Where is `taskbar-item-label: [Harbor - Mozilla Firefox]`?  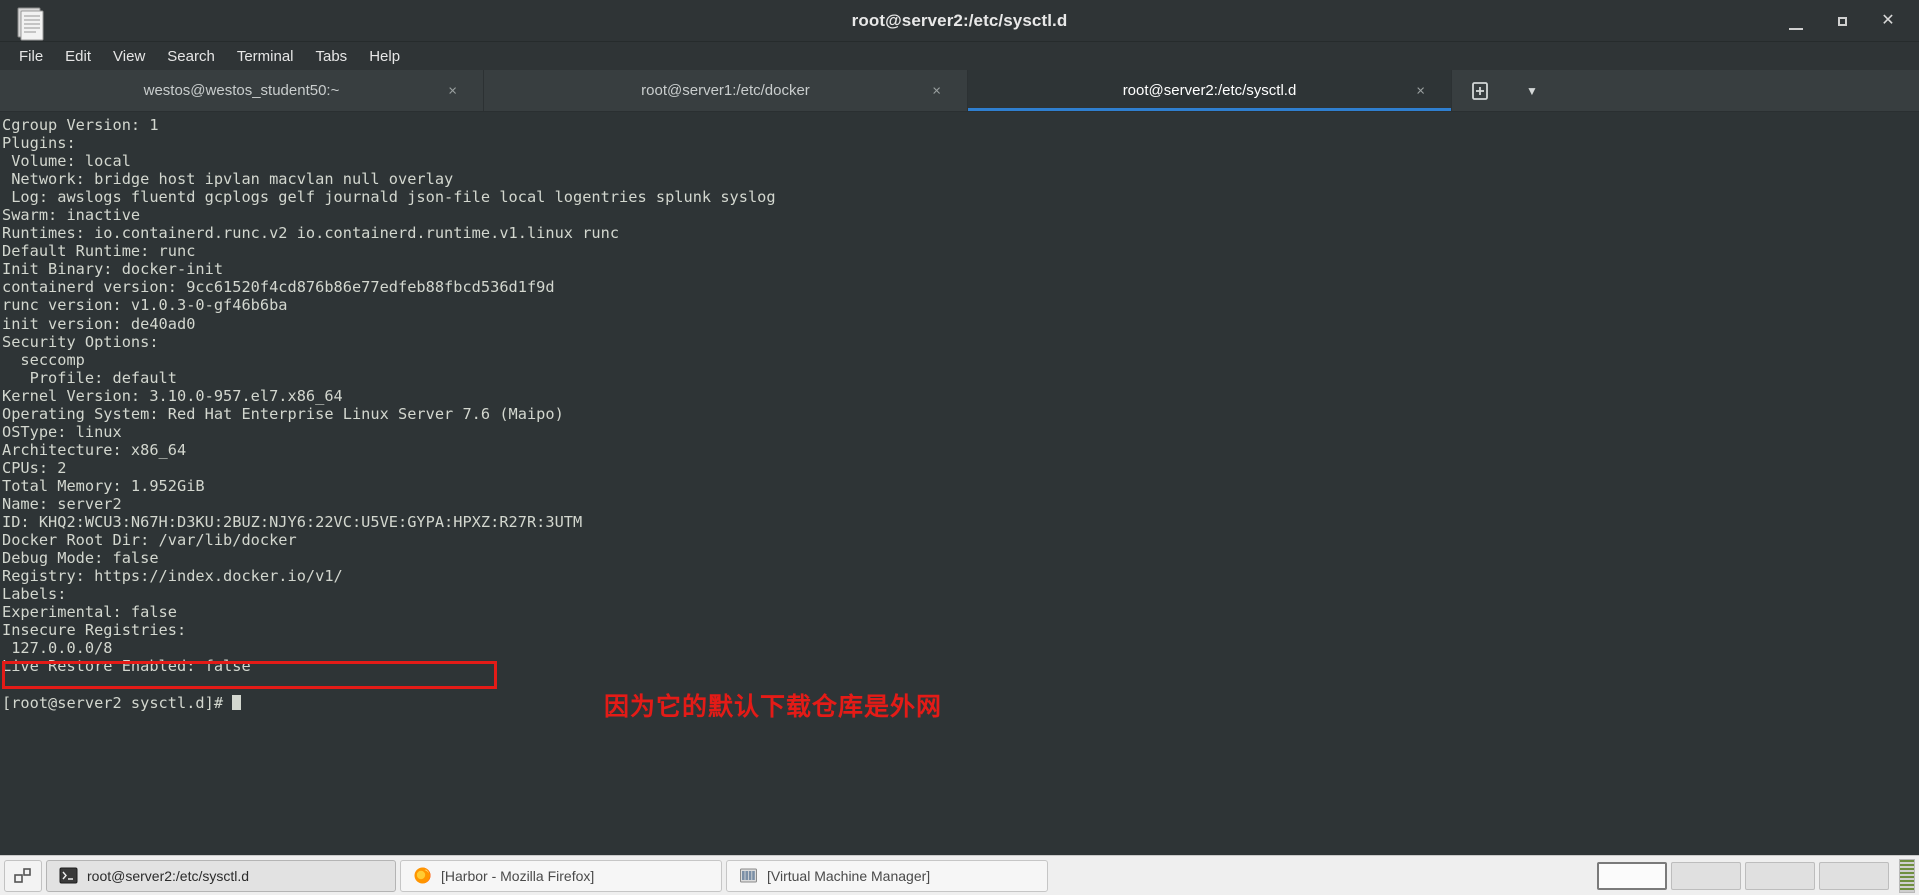
taskbar-item-label: [Harbor - Mozilla Firefox] is located at coordinates (518, 875).